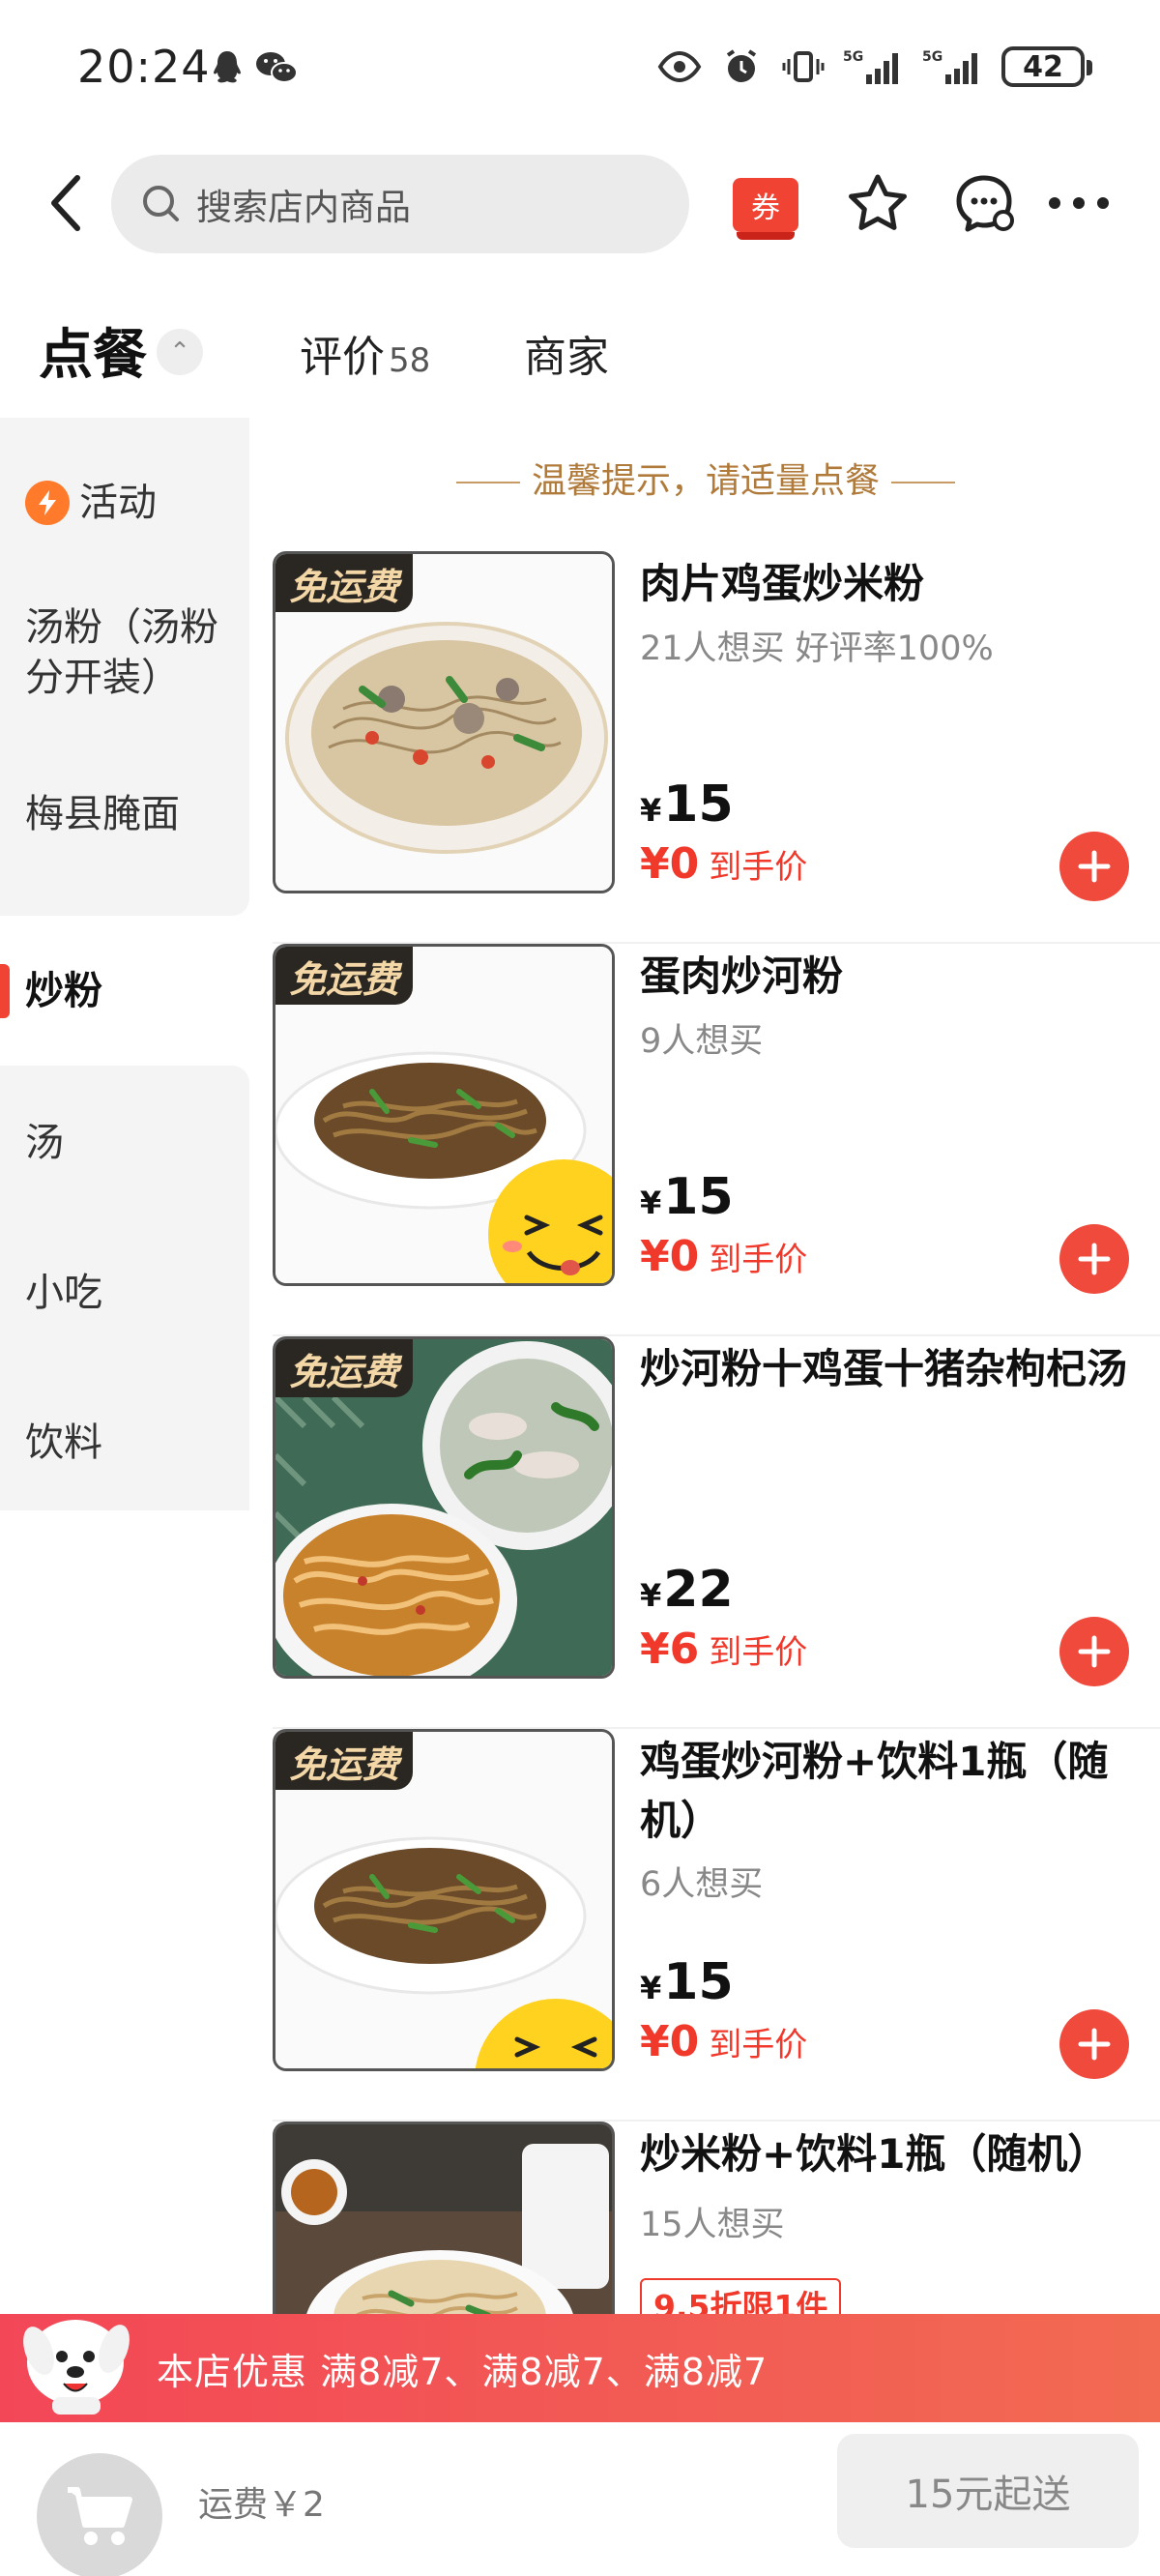  I want to click on back-button, so click(66, 203).